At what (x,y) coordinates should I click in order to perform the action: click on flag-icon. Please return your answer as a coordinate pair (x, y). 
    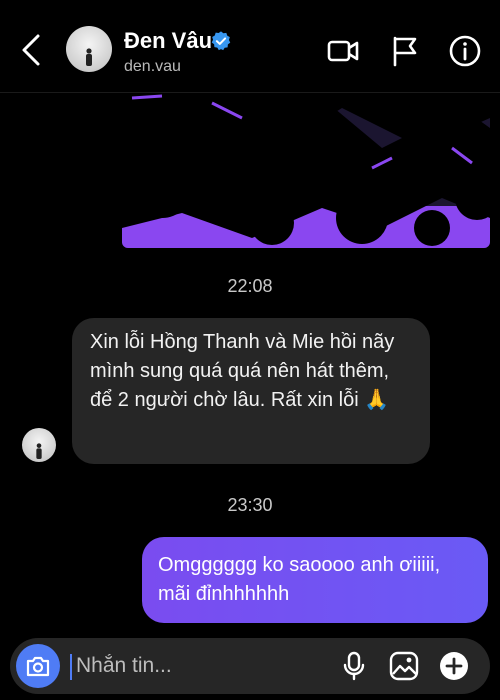
    Looking at the image, I should click on (405, 51).